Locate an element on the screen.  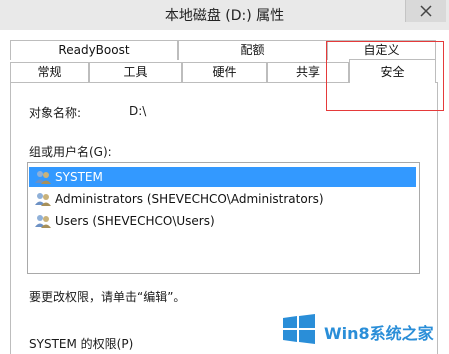
watermark: Win8系统之家 is located at coordinates (365, 330).